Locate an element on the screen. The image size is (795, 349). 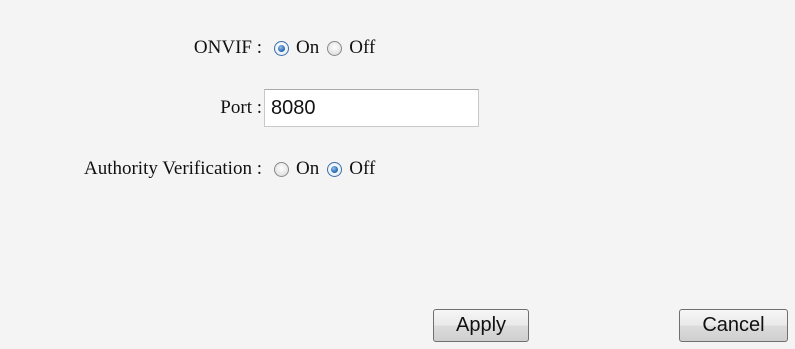
authority-off-label: Off is located at coordinates (362, 168).